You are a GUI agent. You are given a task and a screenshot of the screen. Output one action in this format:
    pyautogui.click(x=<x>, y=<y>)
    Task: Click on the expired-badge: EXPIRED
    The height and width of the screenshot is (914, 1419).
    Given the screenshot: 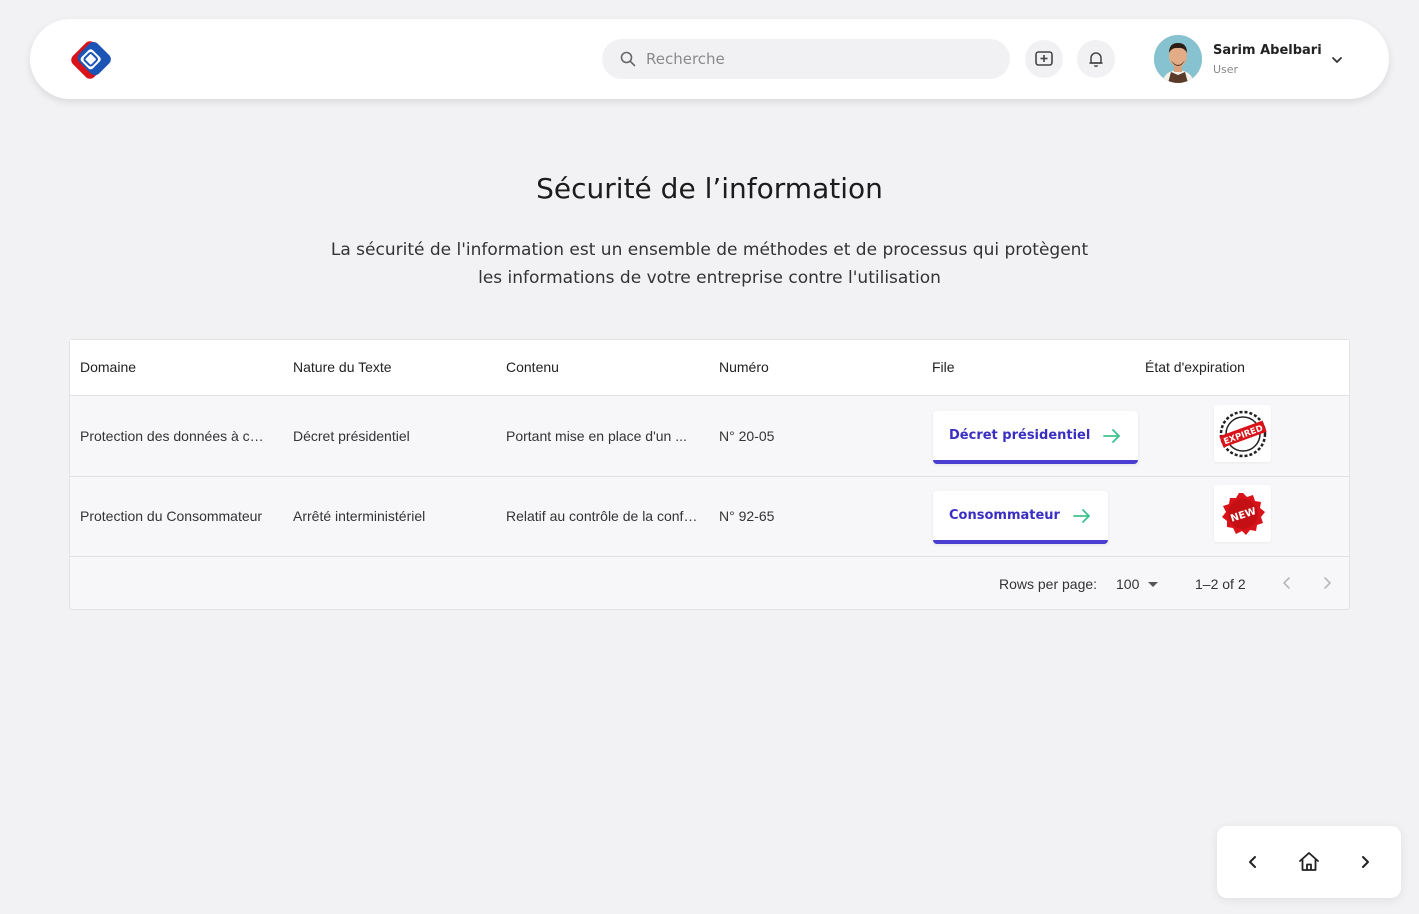 What is the action you would take?
    pyautogui.click(x=1242, y=433)
    